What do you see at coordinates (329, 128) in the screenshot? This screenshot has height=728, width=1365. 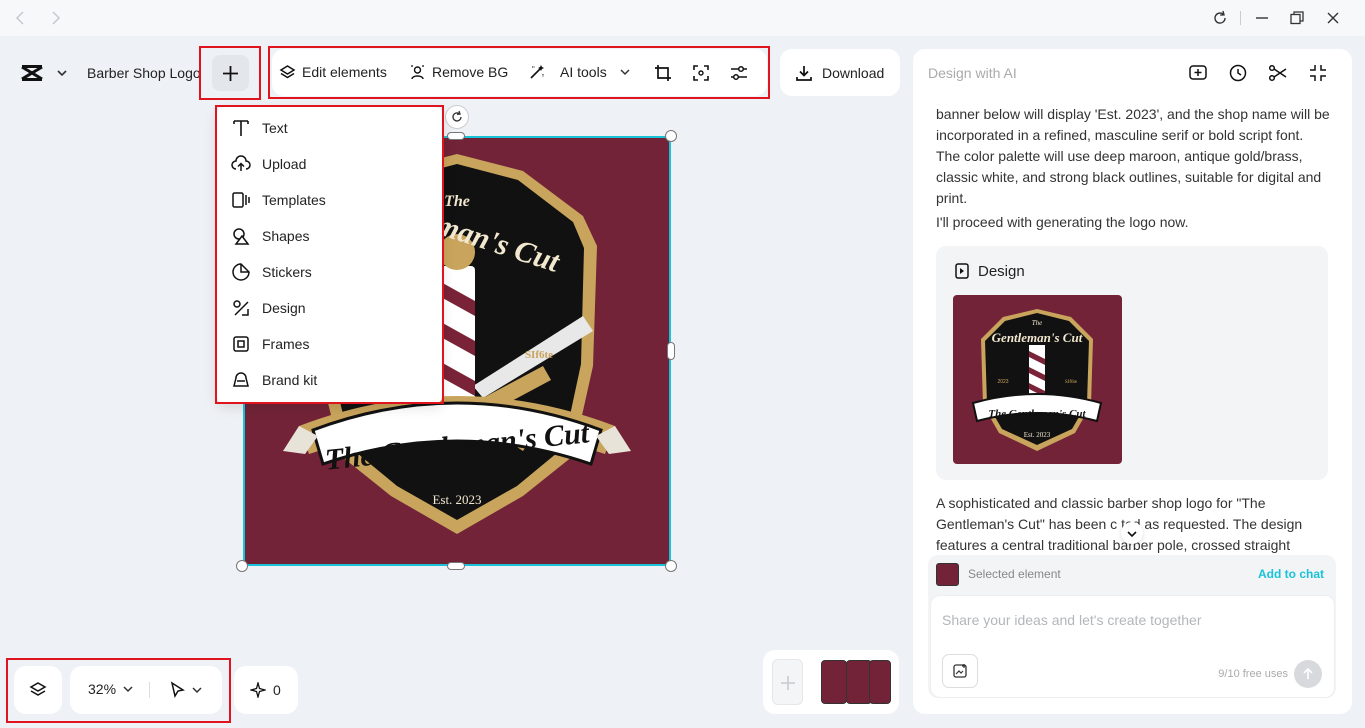 I see `menu-item-text: Text` at bounding box center [329, 128].